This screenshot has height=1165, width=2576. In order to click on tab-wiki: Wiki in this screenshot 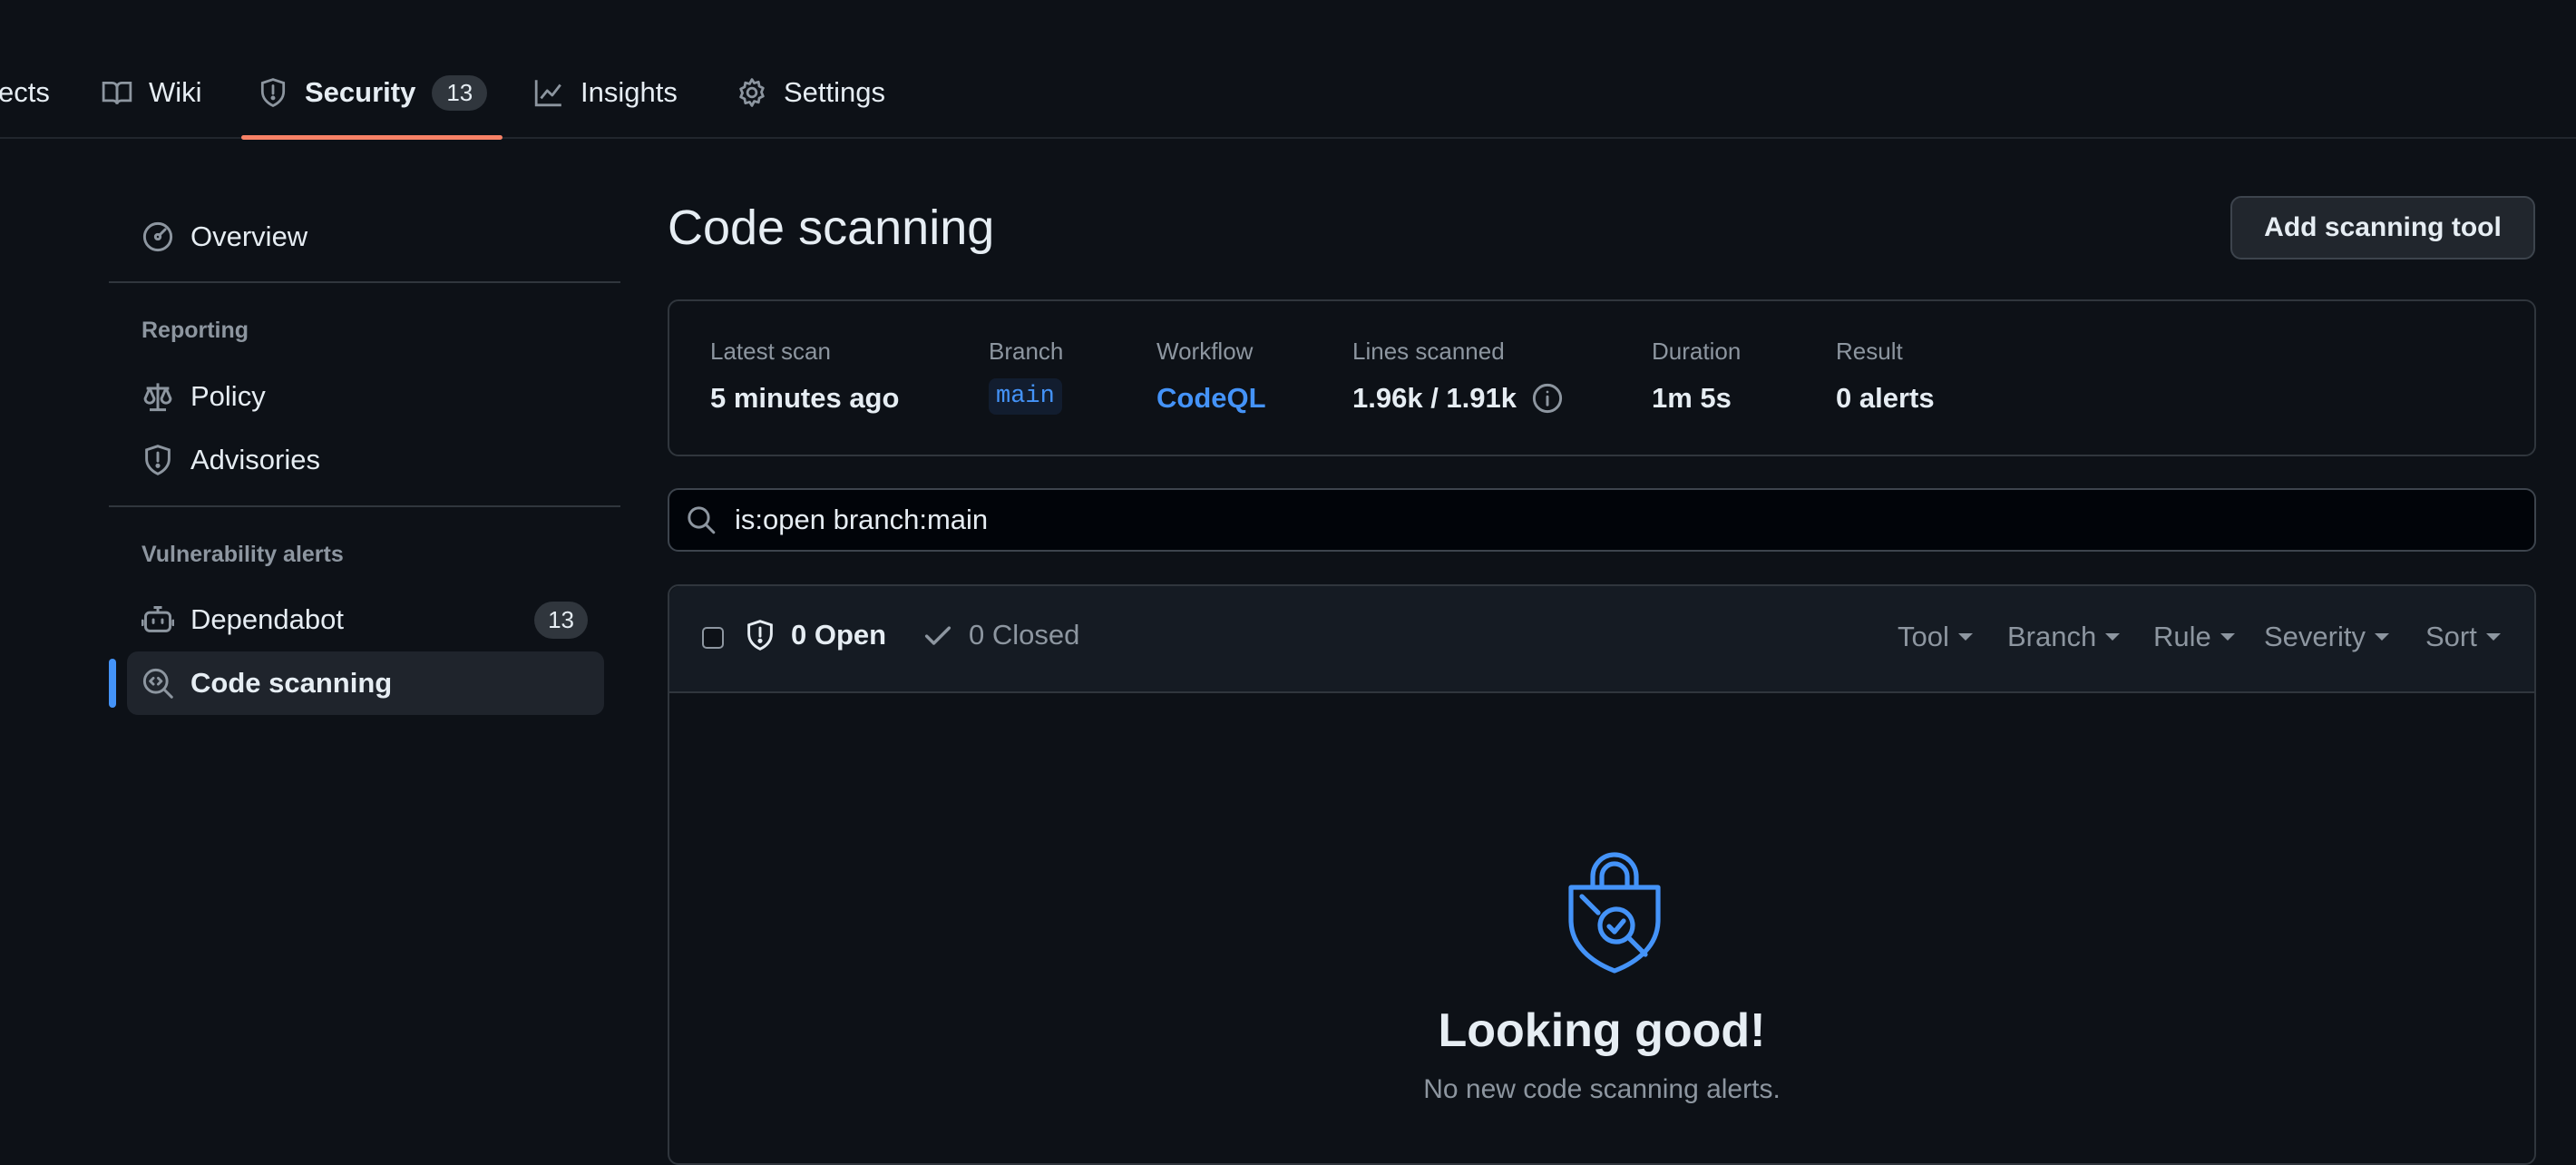, I will do `click(152, 92)`.